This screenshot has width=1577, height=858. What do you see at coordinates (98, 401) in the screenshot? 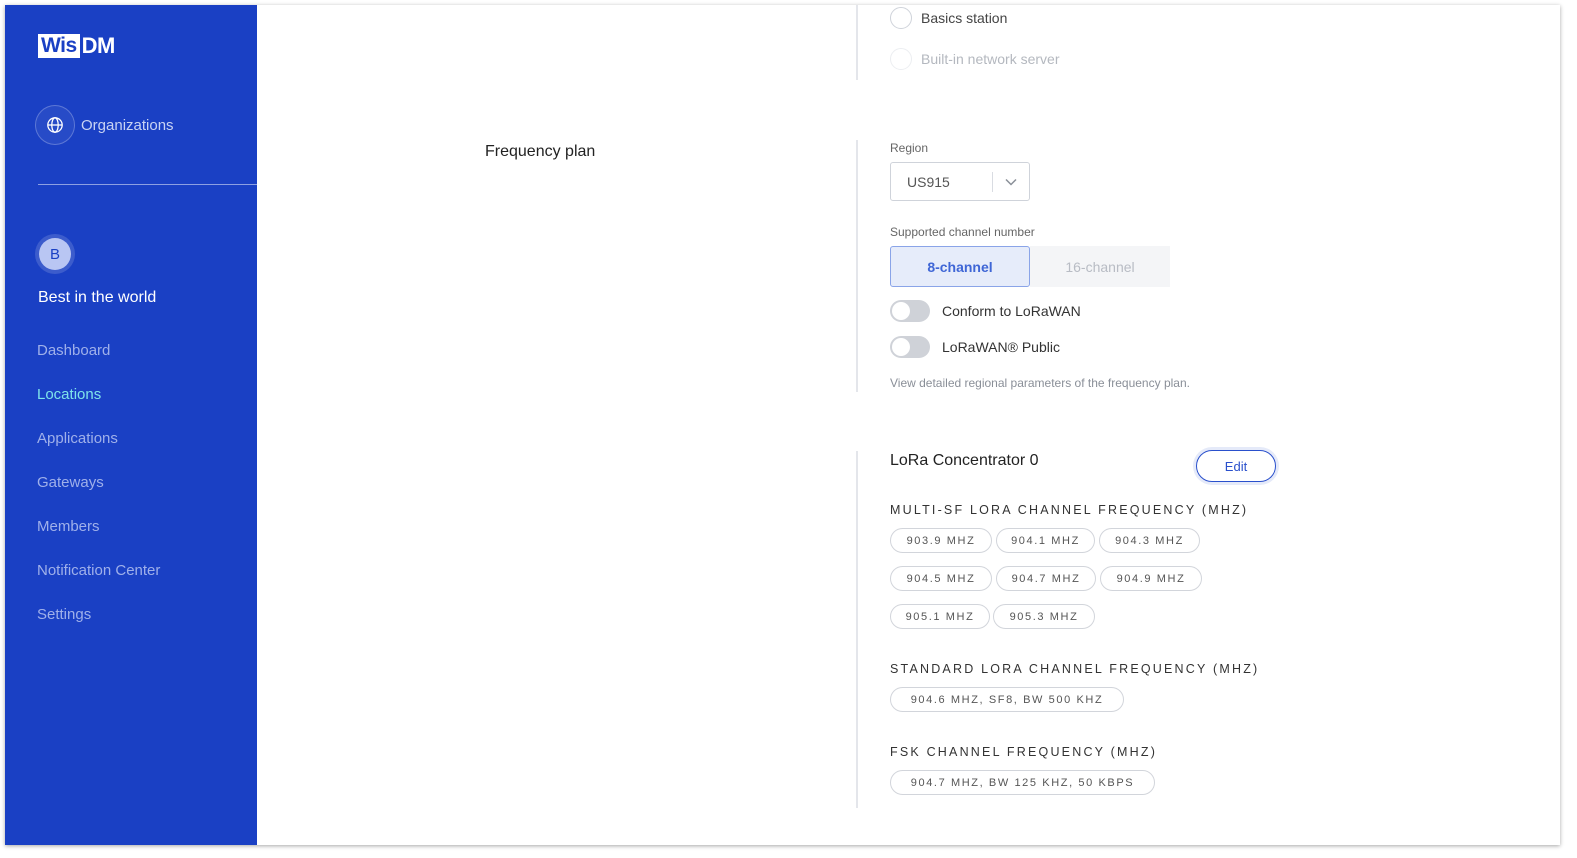
I see `sidebar-item-locations: Locations` at bounding box center [98, 401].